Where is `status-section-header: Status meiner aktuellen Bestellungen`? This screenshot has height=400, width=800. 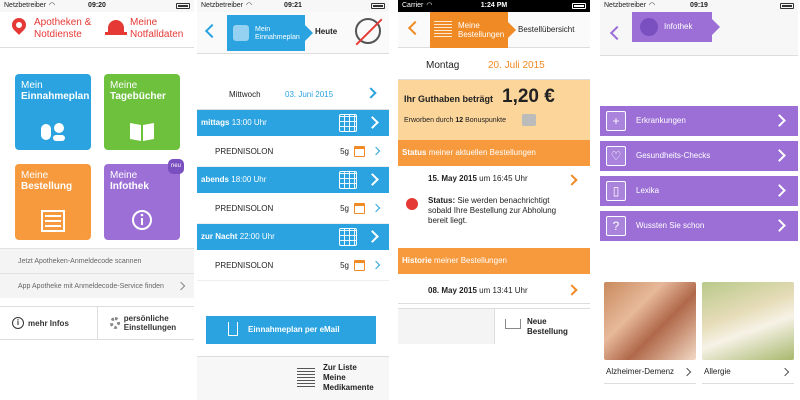 status-section-header: Status meiner aktuellen Bestellungen is located at coordinates (494, 153).